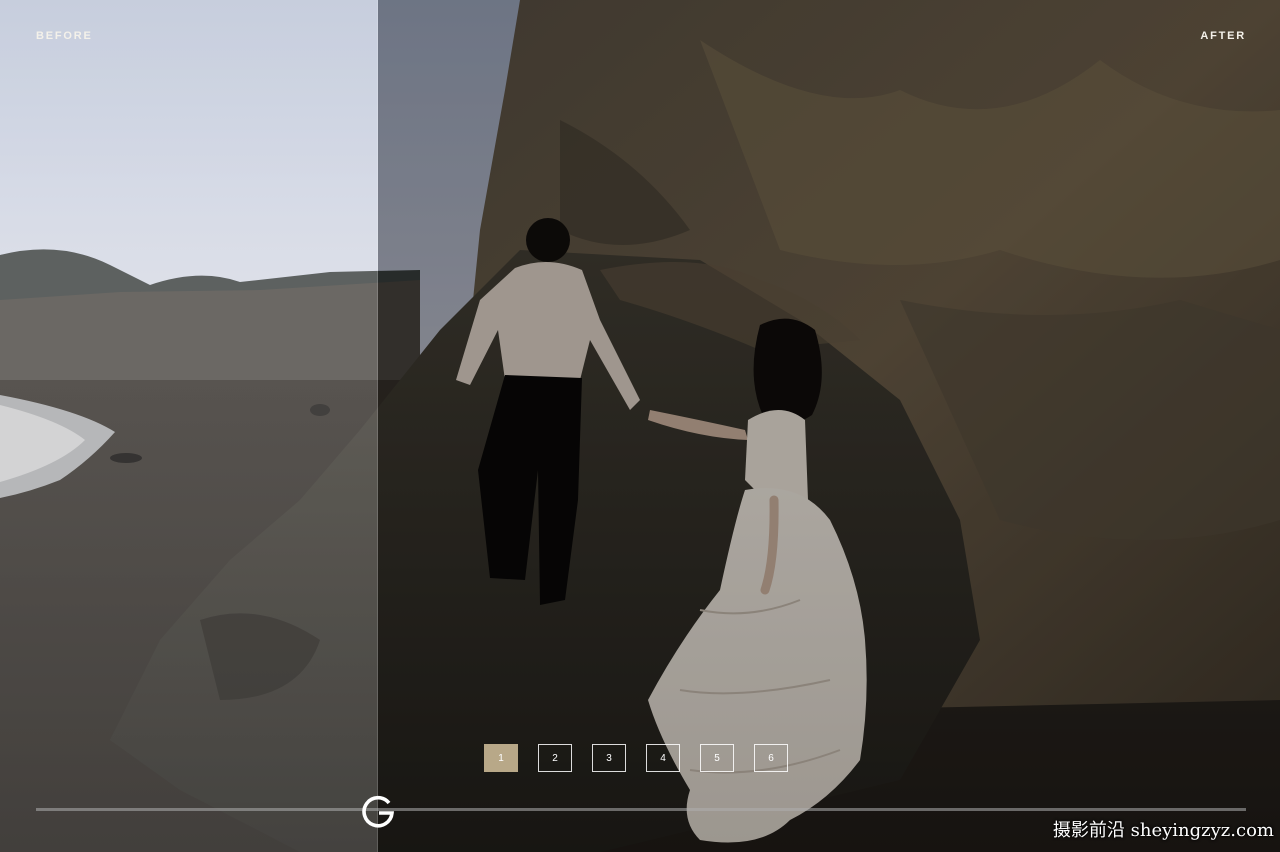 This screenshot has width=1280, height=852. What do you see at coordinates (377, 426) in the screenshot?
I see `comparison-divider` at bounding box center [377, 426].